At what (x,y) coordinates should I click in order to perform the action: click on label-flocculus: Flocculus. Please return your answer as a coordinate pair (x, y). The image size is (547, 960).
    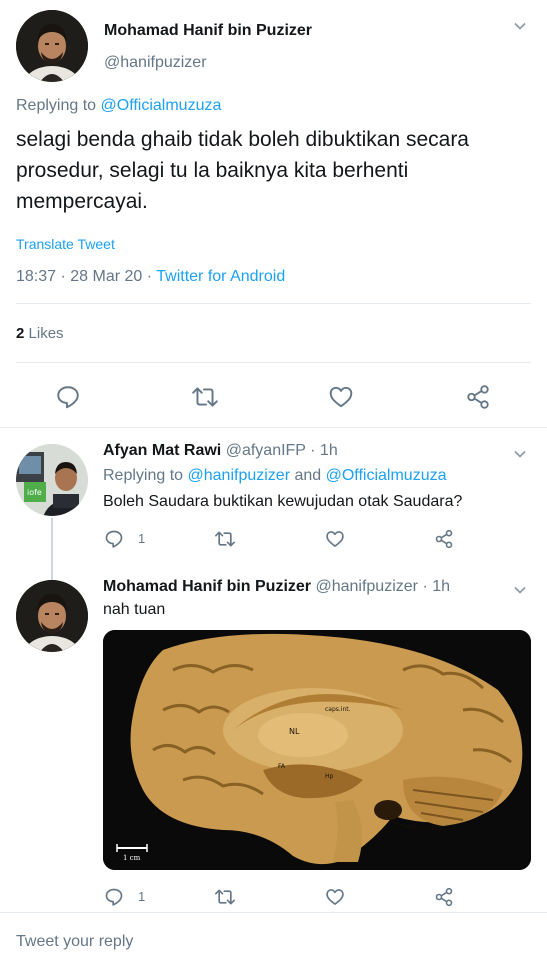
    Looking at the image, I should click on (425, 828).